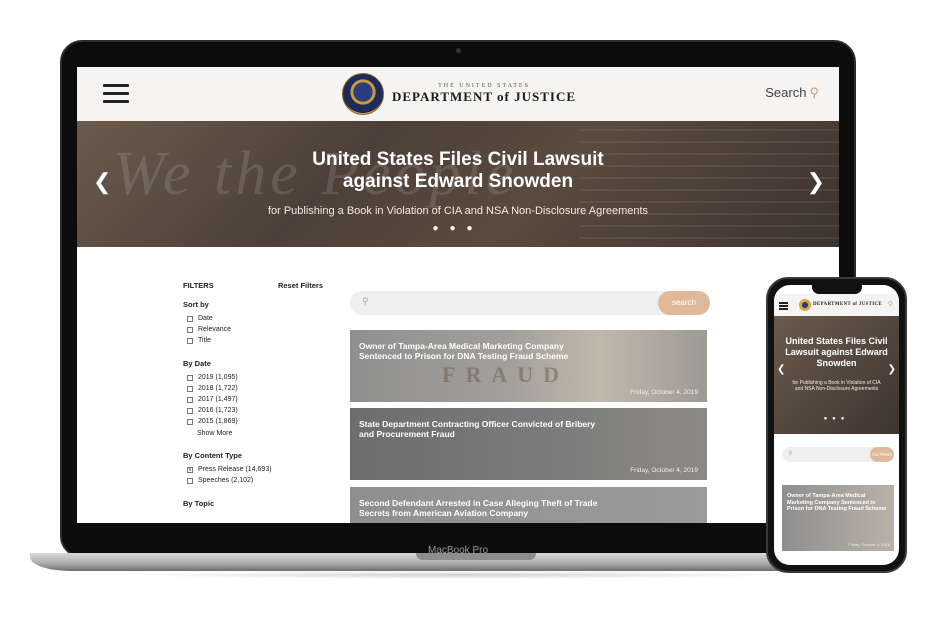  Describe the element at coordinates (300, 285) in the screenshot. I see `reset-filters-link: Reset Filters` at that location.